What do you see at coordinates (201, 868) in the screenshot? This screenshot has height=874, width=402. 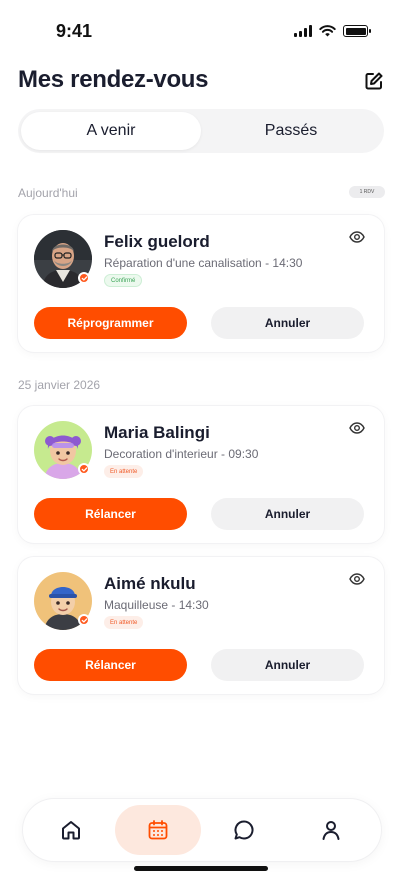 I see `home-indicator` at bounding box center [201, 868].